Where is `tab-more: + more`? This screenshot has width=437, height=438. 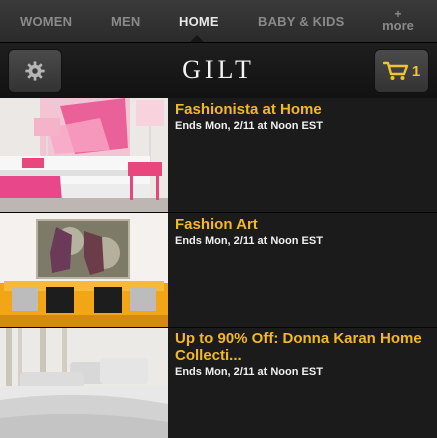
tab-more: + more is located at coordinates (398, 20).